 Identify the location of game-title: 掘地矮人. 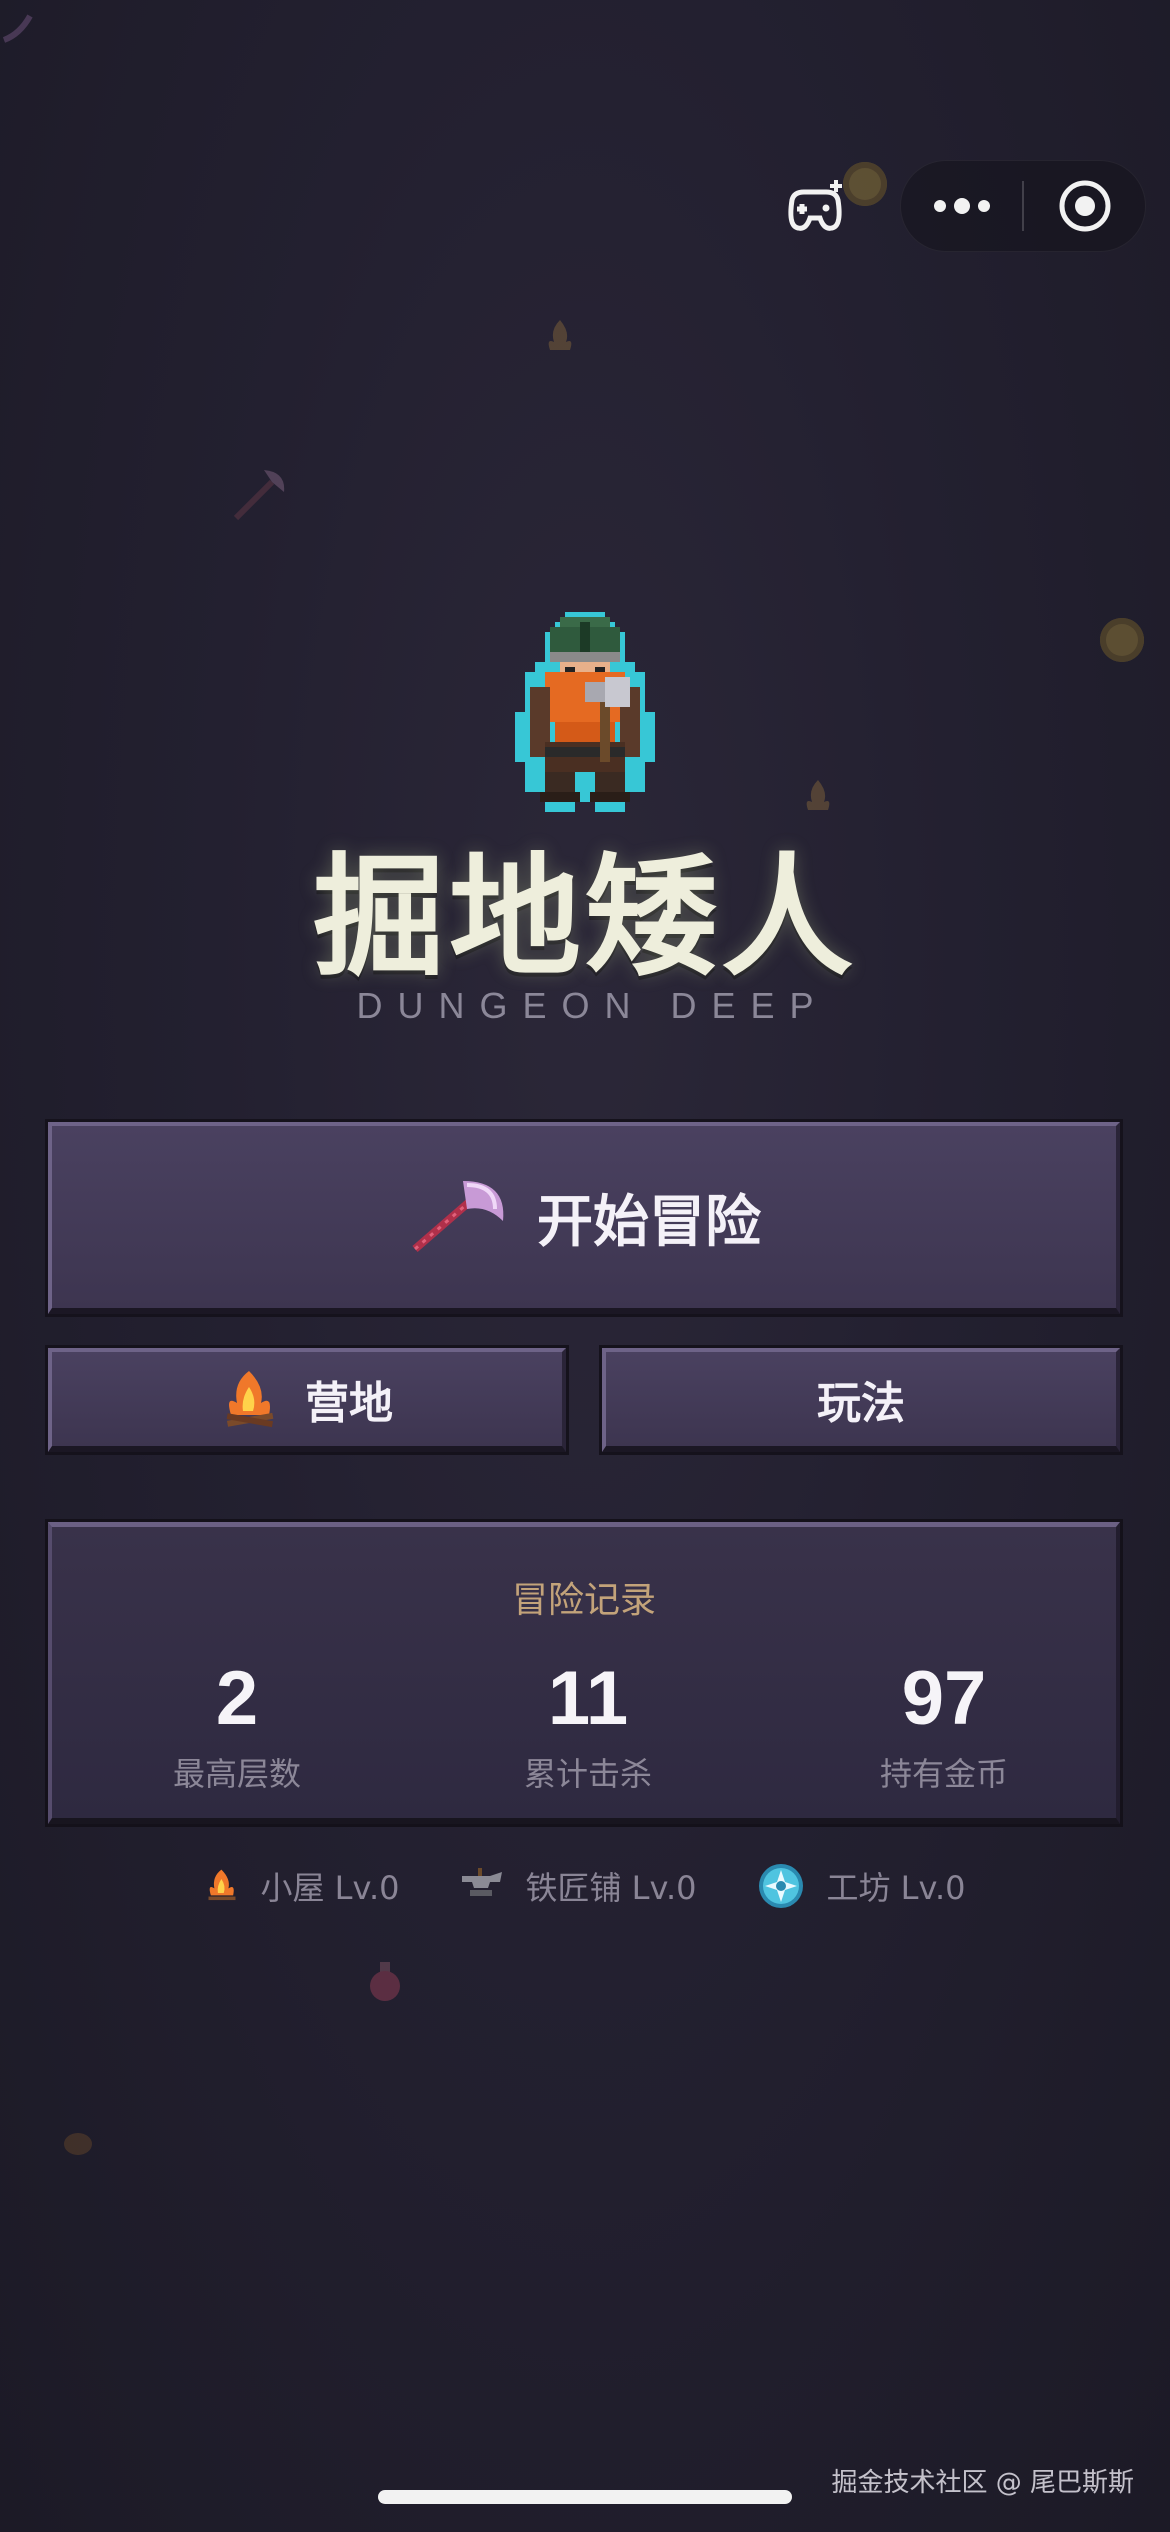
(585, 917).